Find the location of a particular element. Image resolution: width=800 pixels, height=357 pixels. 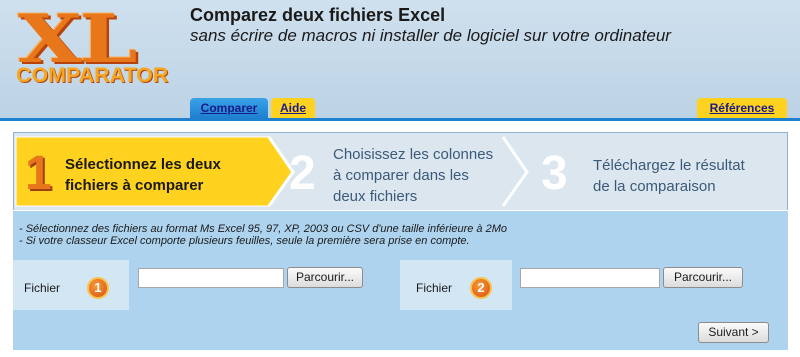

tab-comparer: Comparer is located at coordinates (229, 108).